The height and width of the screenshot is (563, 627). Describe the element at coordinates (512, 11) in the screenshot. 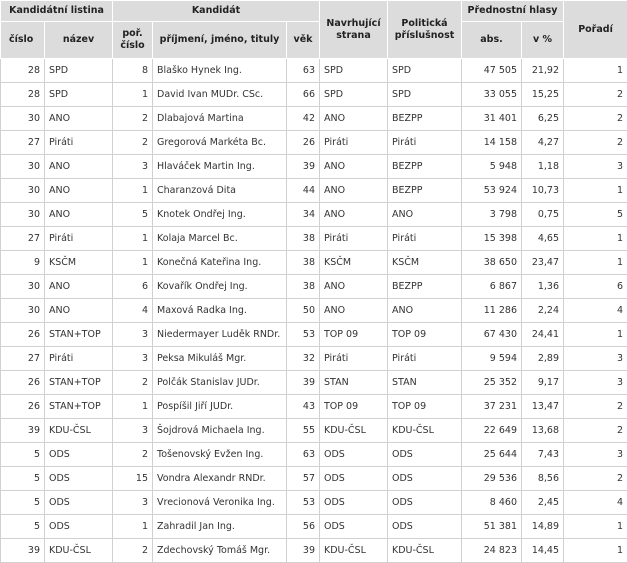

I see `header-prednostni-hlasy: Přednostní hlasy` at that location.